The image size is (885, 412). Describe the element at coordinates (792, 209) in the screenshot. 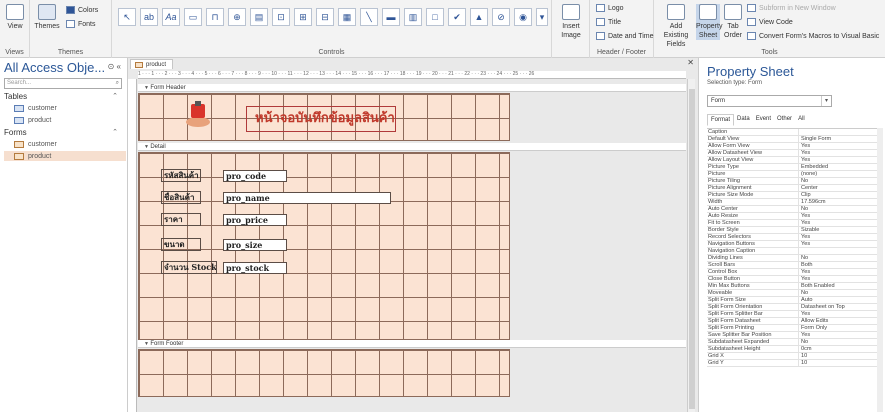

I see `property-row: Auto Center No` at that location.